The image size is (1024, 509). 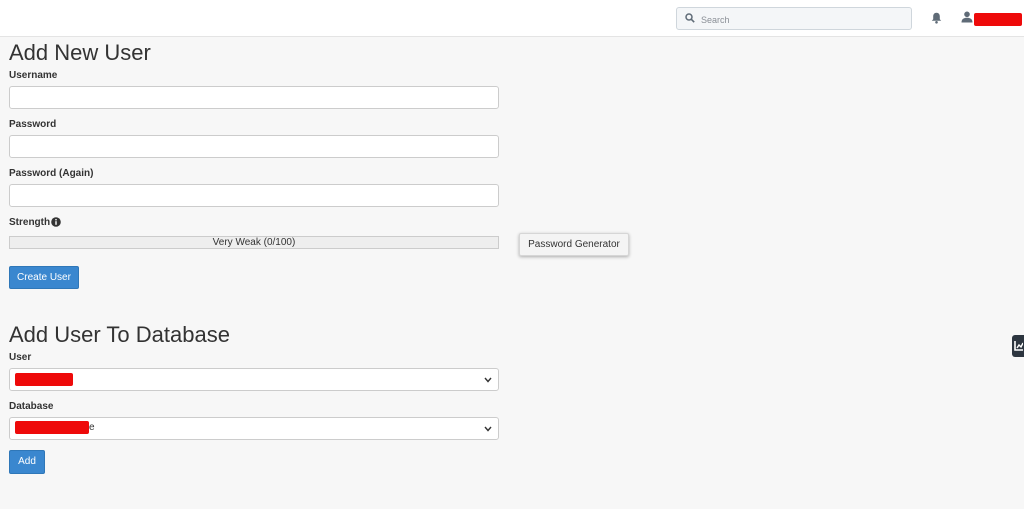 What do you see at coordinates (254, 428) in the screenshot?
I see `database-select: e` at bounding box center [254, 428].